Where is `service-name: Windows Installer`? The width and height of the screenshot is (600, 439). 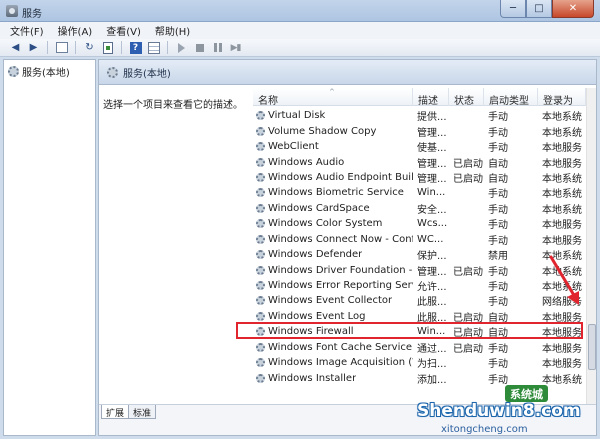
service-name: Windows Installer is located at coordinates (312, 378).